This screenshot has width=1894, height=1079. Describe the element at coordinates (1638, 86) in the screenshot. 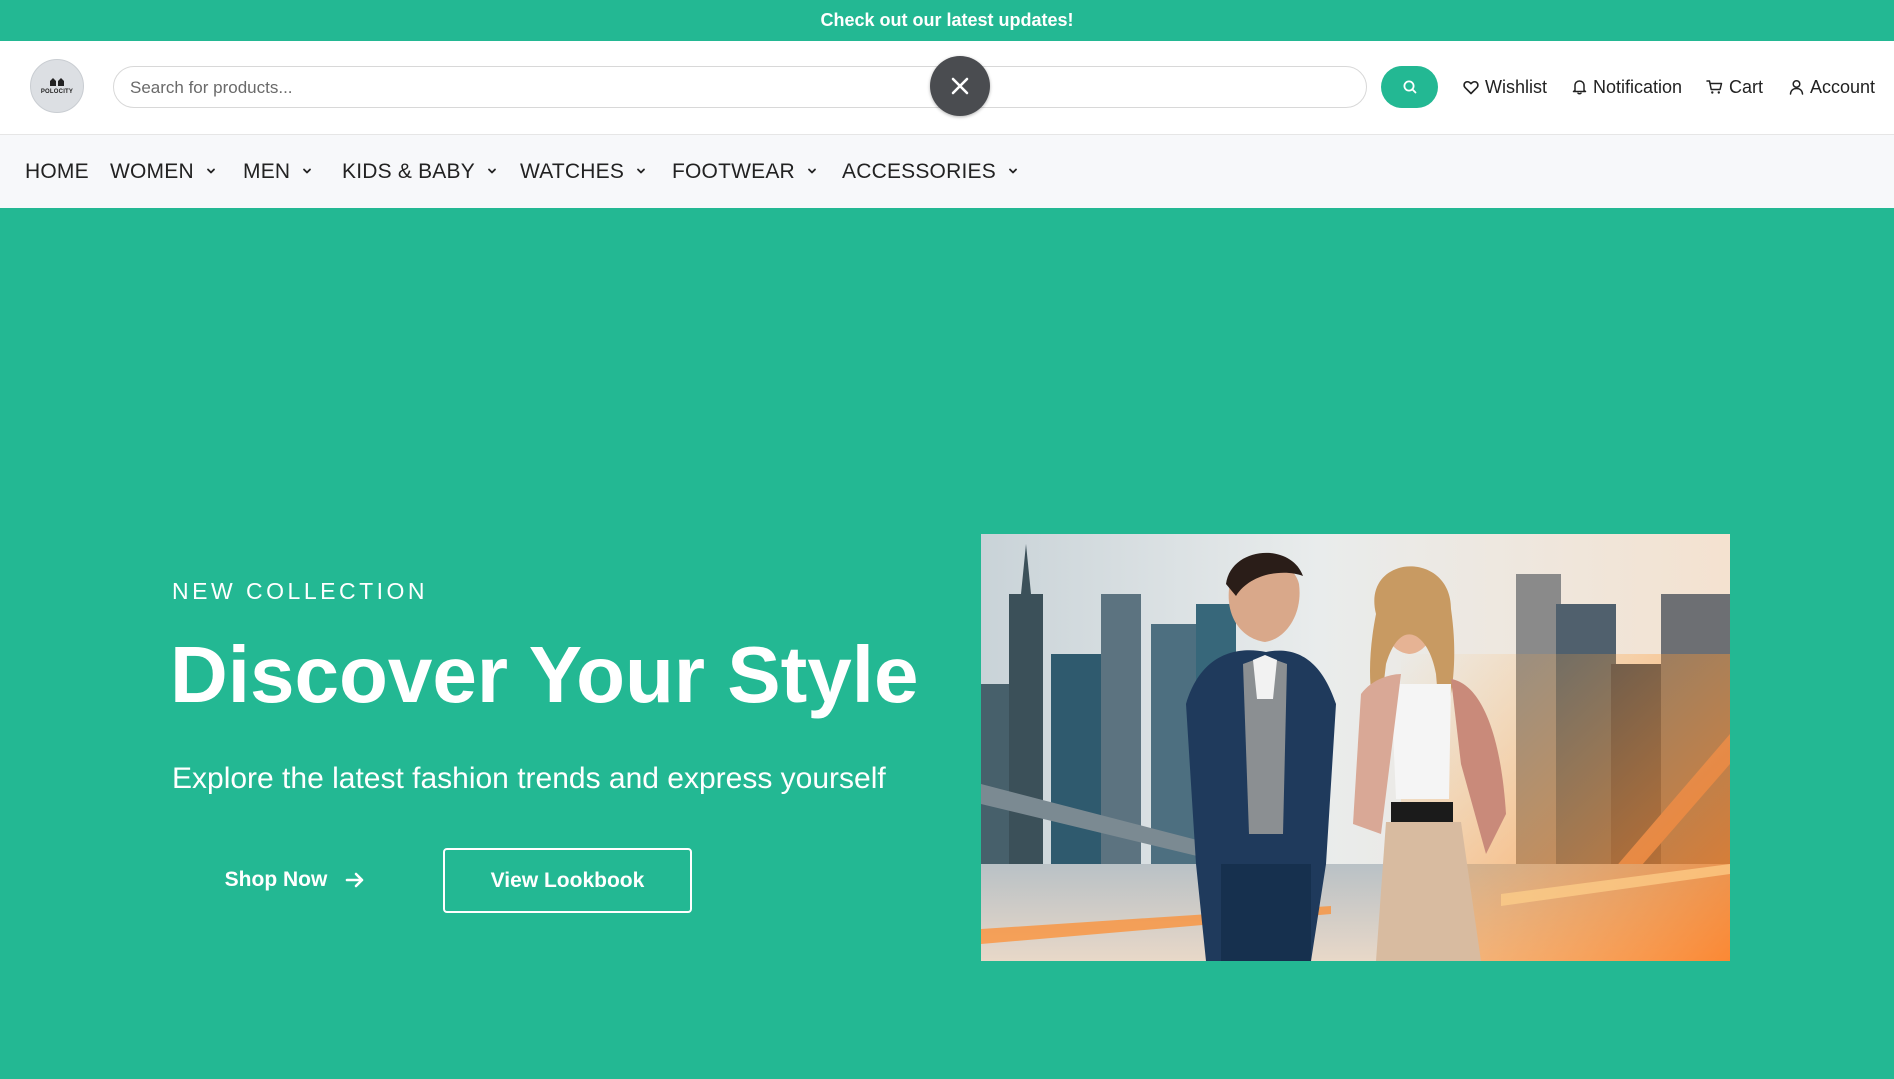

I see `notification-label: Notification` at that location.